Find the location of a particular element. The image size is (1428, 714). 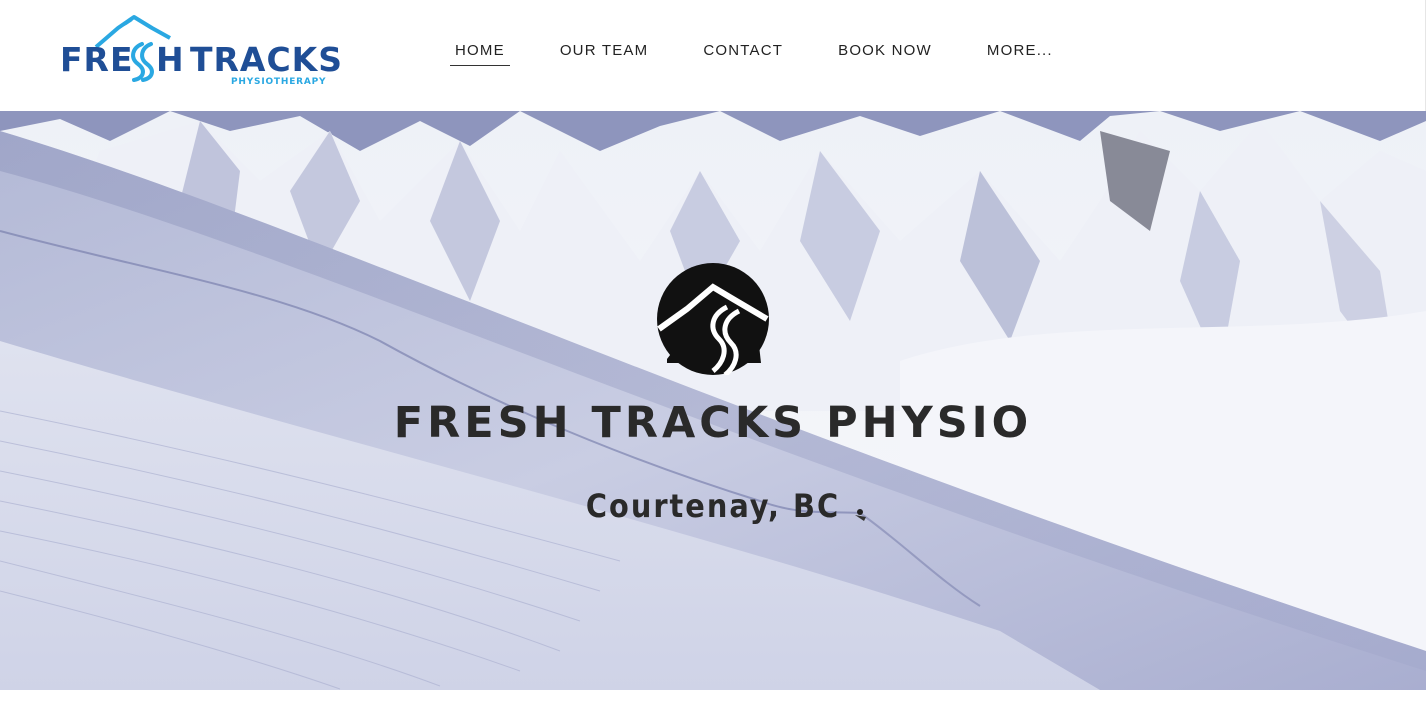

header-edge-divider is located at coordinates (1425, 55).